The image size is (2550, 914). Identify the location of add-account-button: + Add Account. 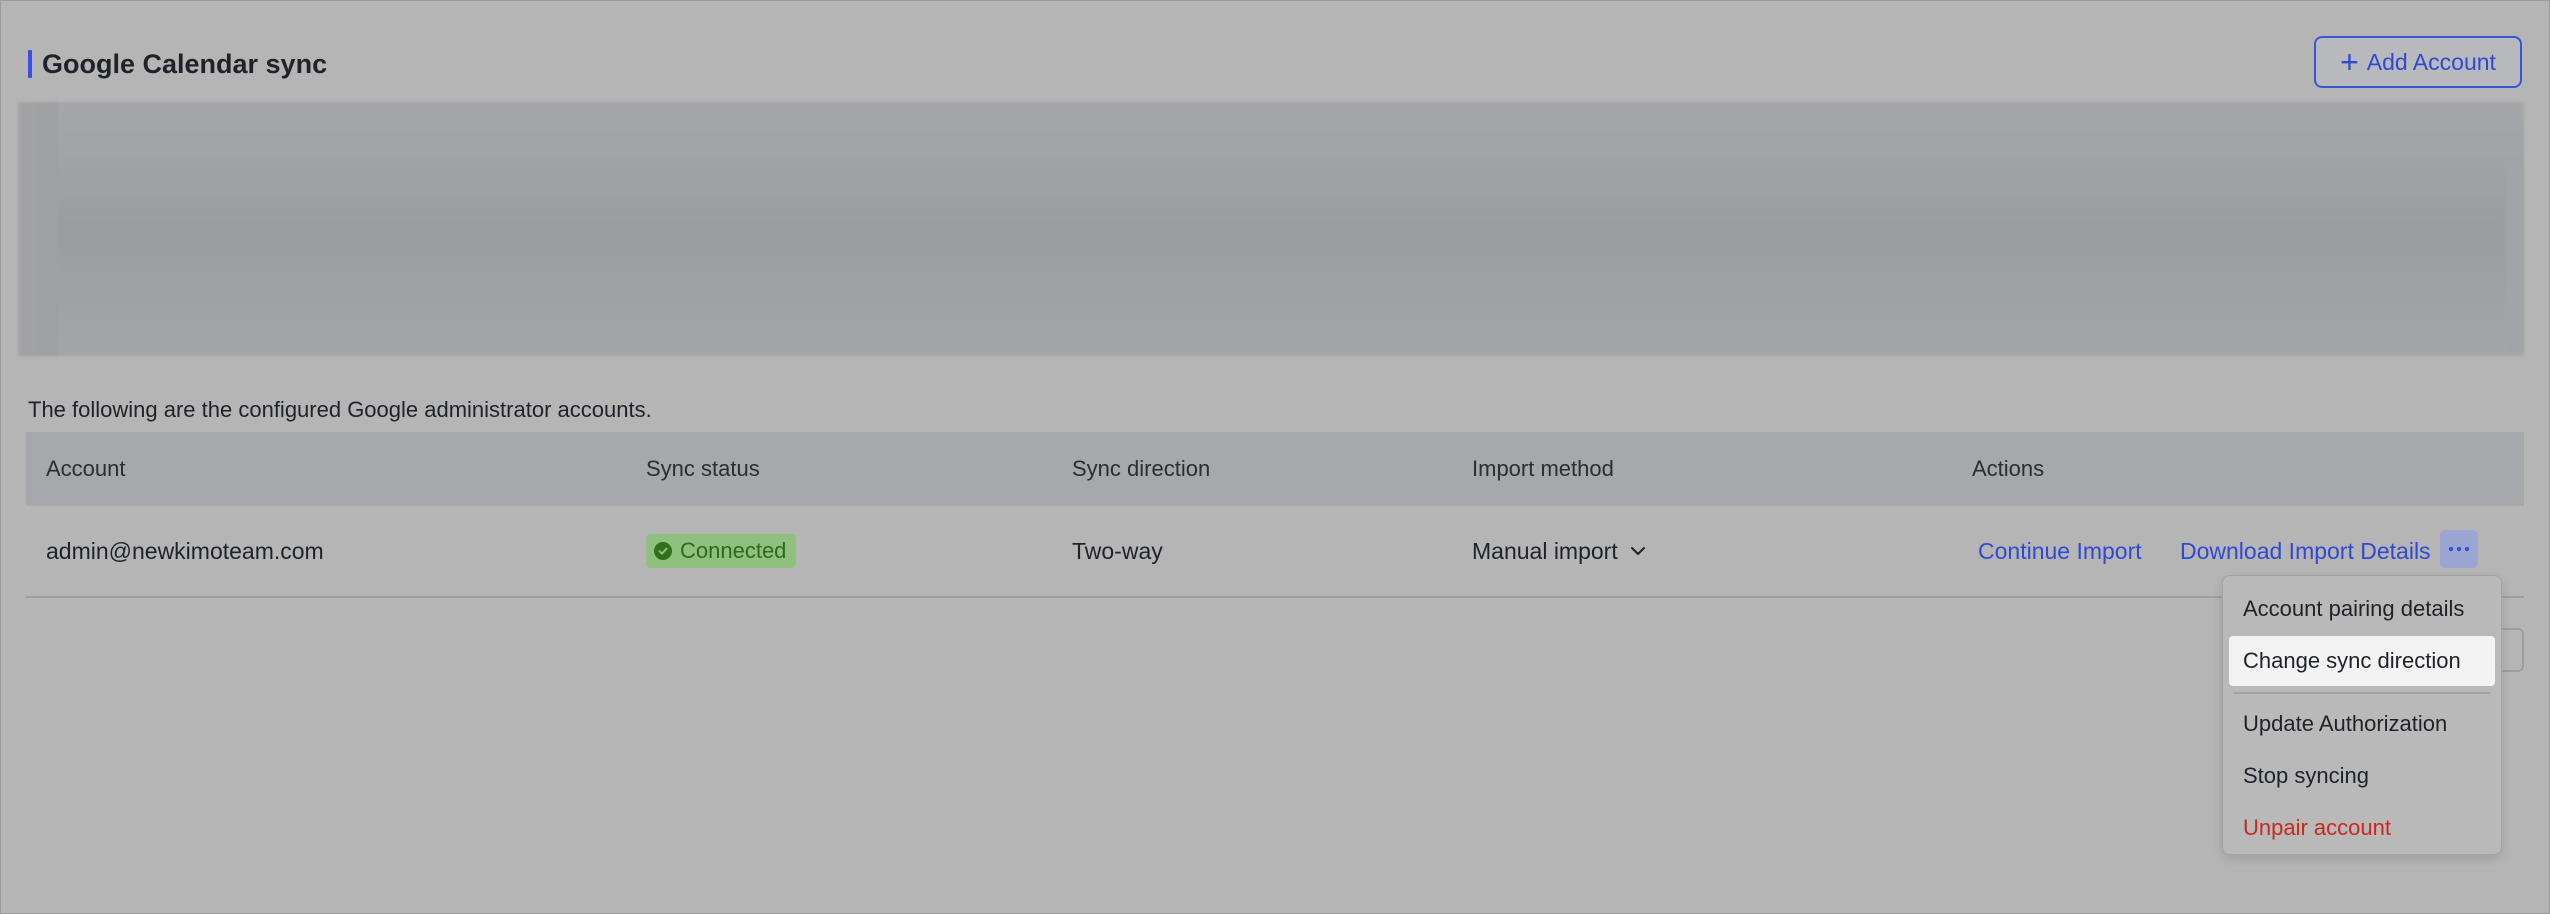
(2418, 62).